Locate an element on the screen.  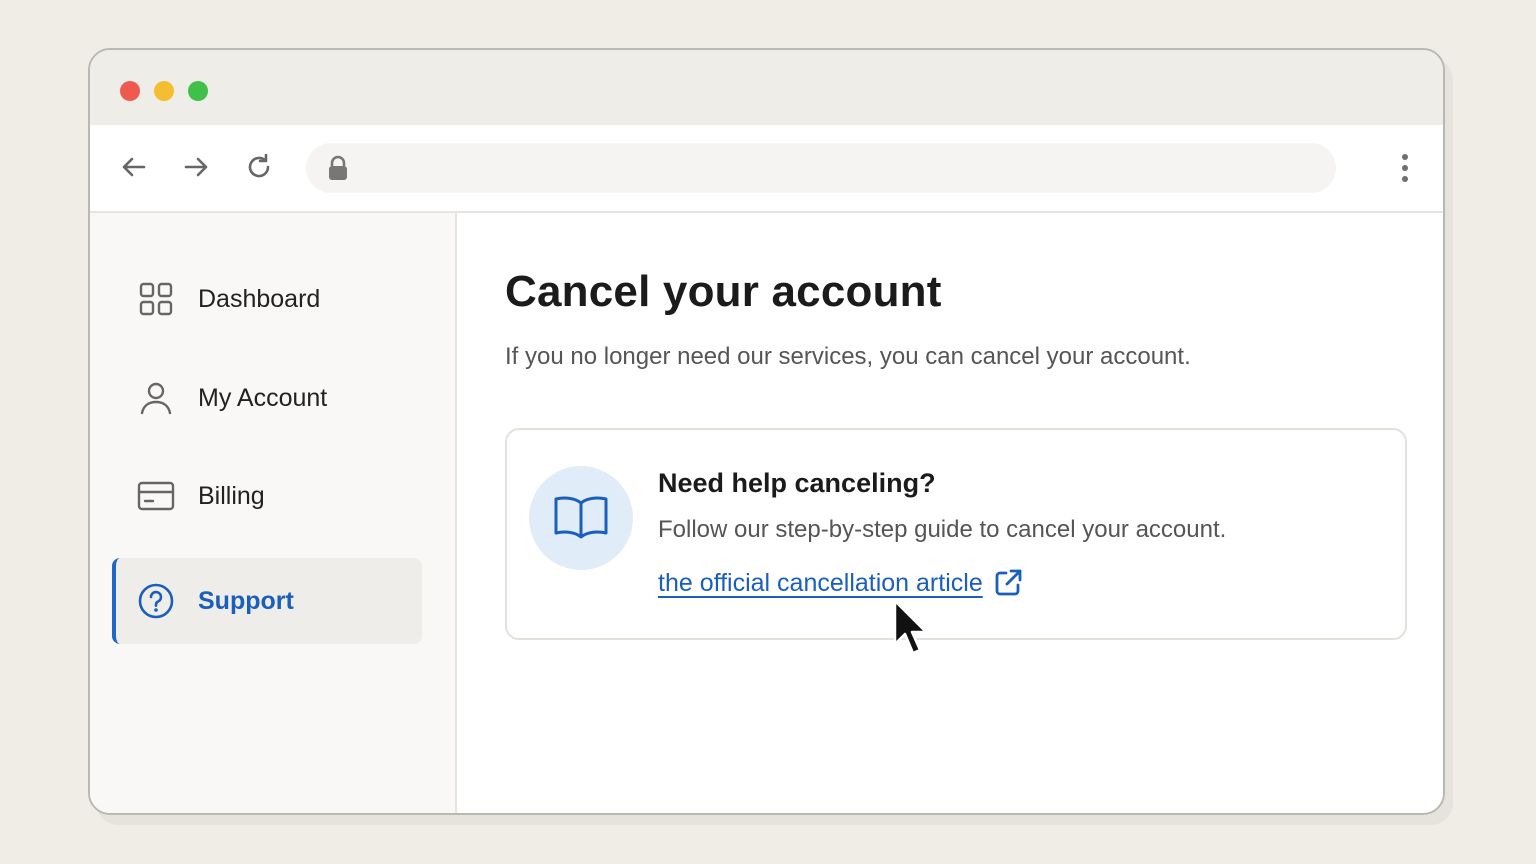
arrow-left-icon is located at coordinates (134, 167).